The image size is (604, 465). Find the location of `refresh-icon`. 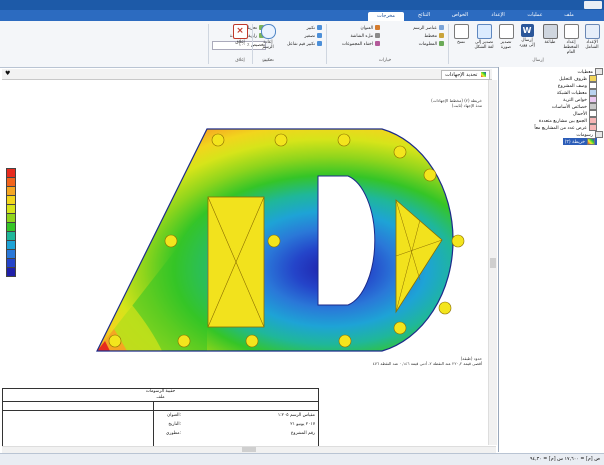

refresh-icon is located at coordinates (268, 31).